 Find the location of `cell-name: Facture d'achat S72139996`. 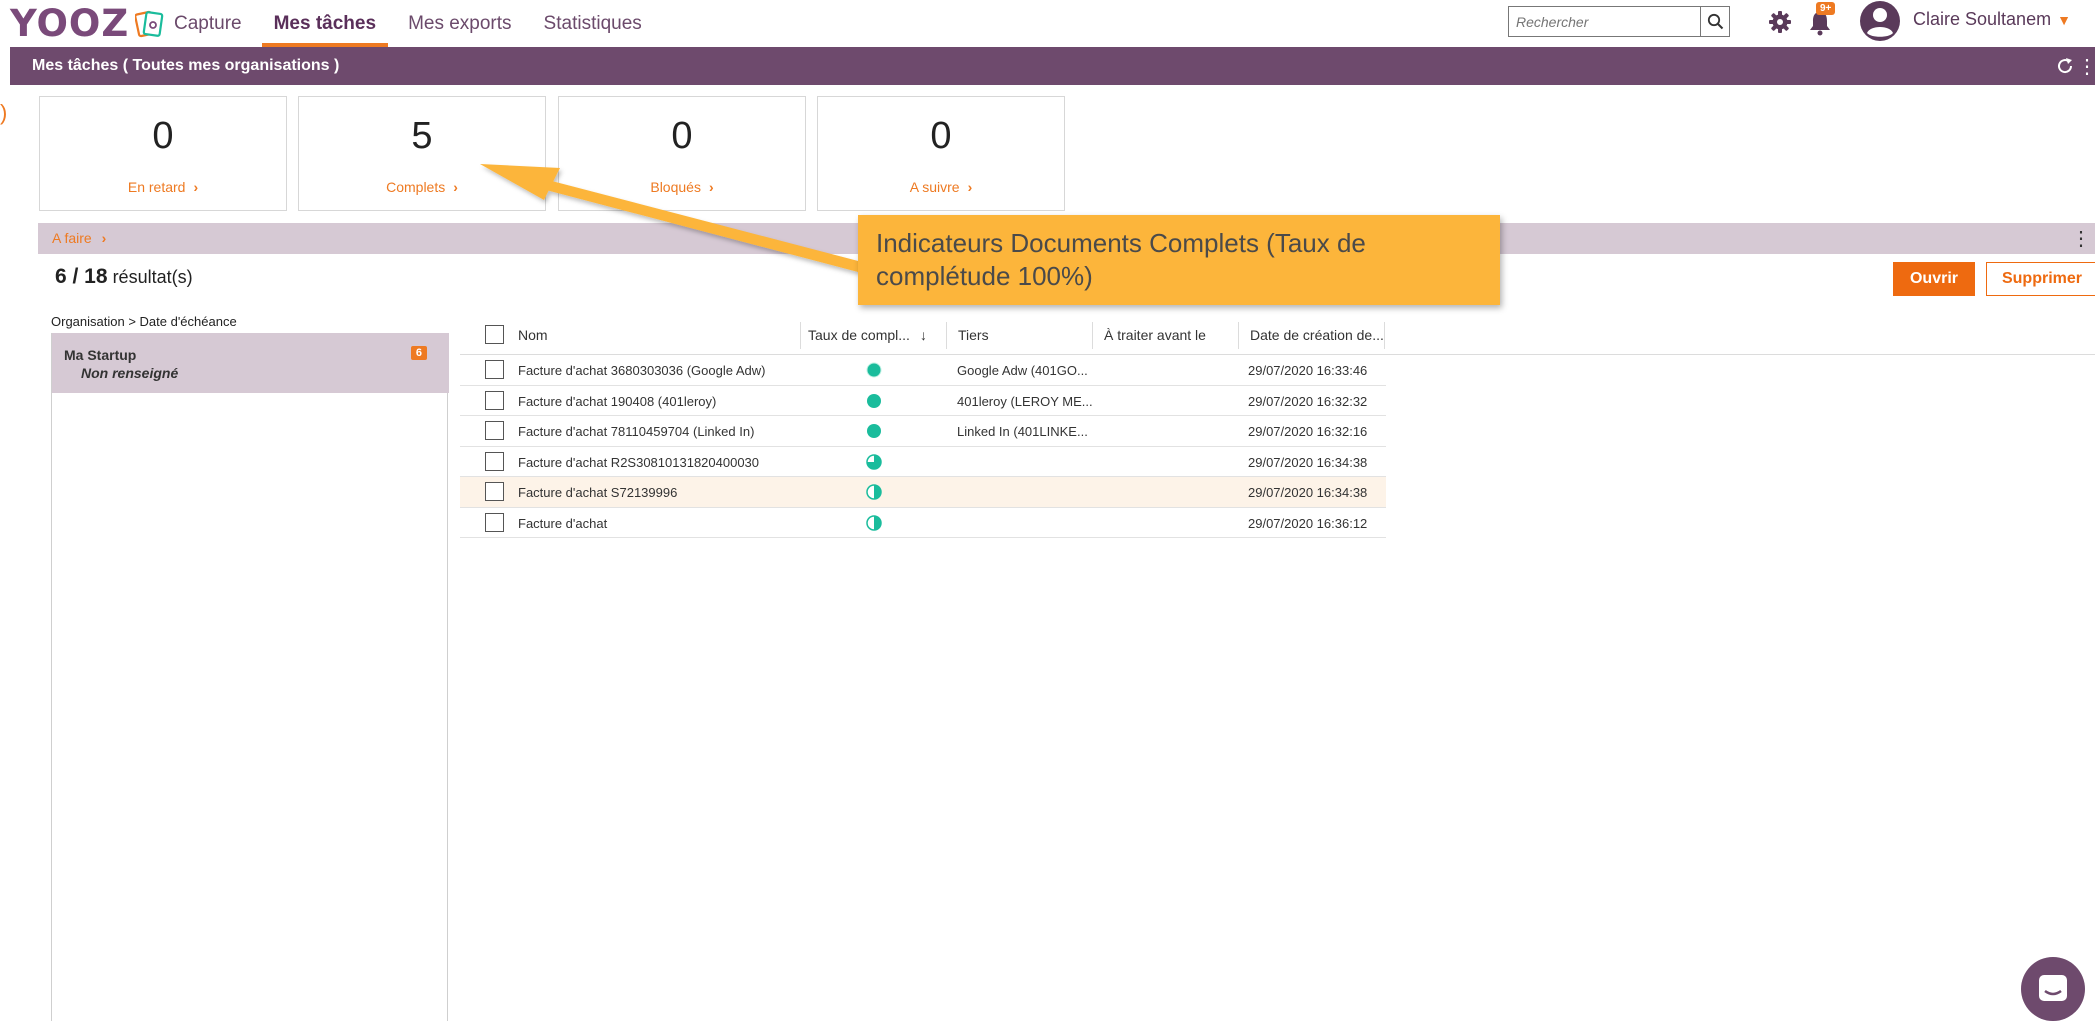

cell-name: Facture d'achat S72139996 is located at coordinates (598, 492).